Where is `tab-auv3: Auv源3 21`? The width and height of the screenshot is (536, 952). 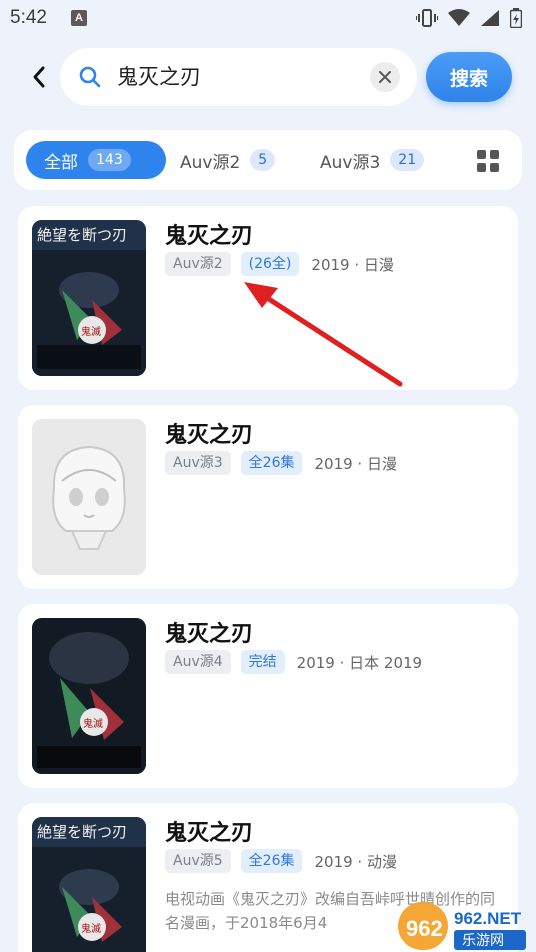
tab-auv3: Auv源3 21 is located at coordinates (372, 160).